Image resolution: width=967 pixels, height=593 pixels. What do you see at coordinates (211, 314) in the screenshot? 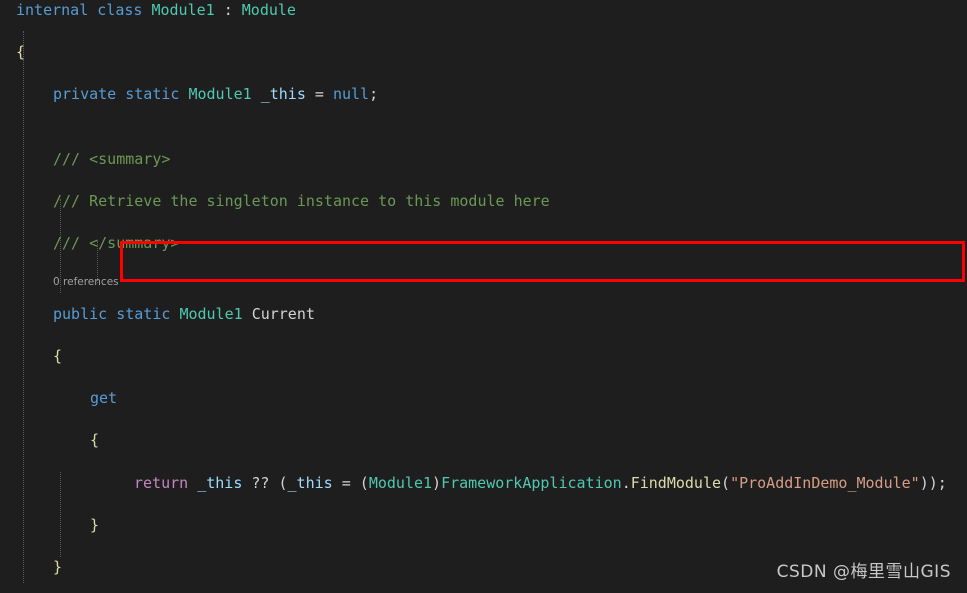
I see `token-type-module1-prop: Module1` at bounding box center [211, 314].